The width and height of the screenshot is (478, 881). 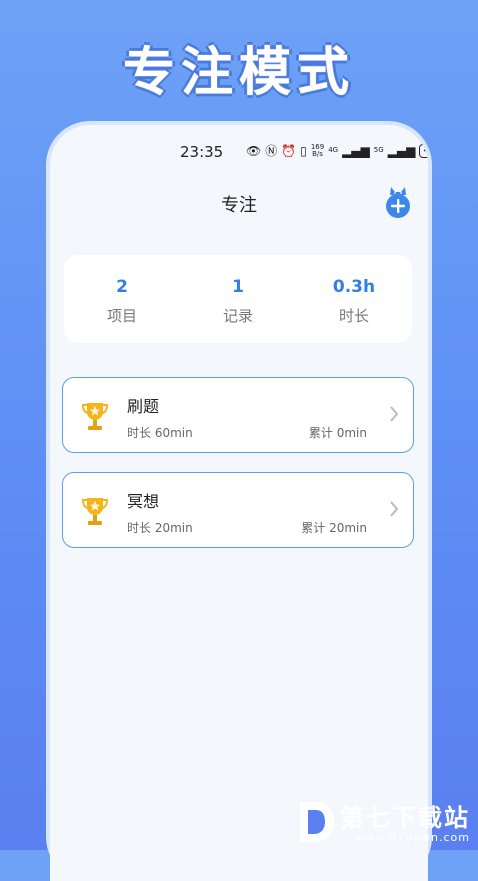 What do you see at coordinates (160, 433) in the screenshot?
I see `task-duration: 时长 60min` at bounding box center [160, 433].